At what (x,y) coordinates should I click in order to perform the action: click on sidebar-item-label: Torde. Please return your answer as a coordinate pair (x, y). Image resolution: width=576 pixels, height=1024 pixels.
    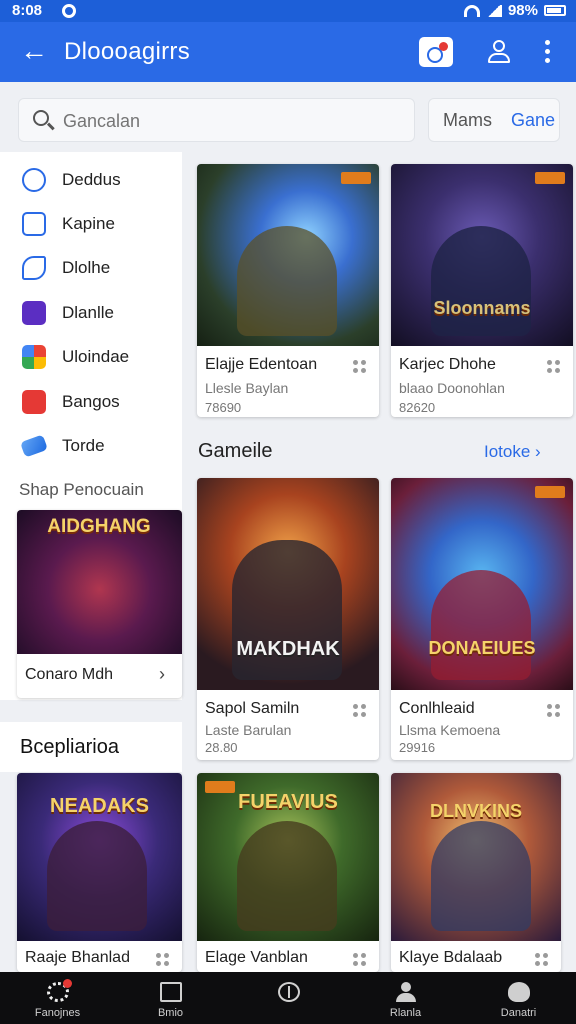
    Looking at the image, I should click on (83, 445).